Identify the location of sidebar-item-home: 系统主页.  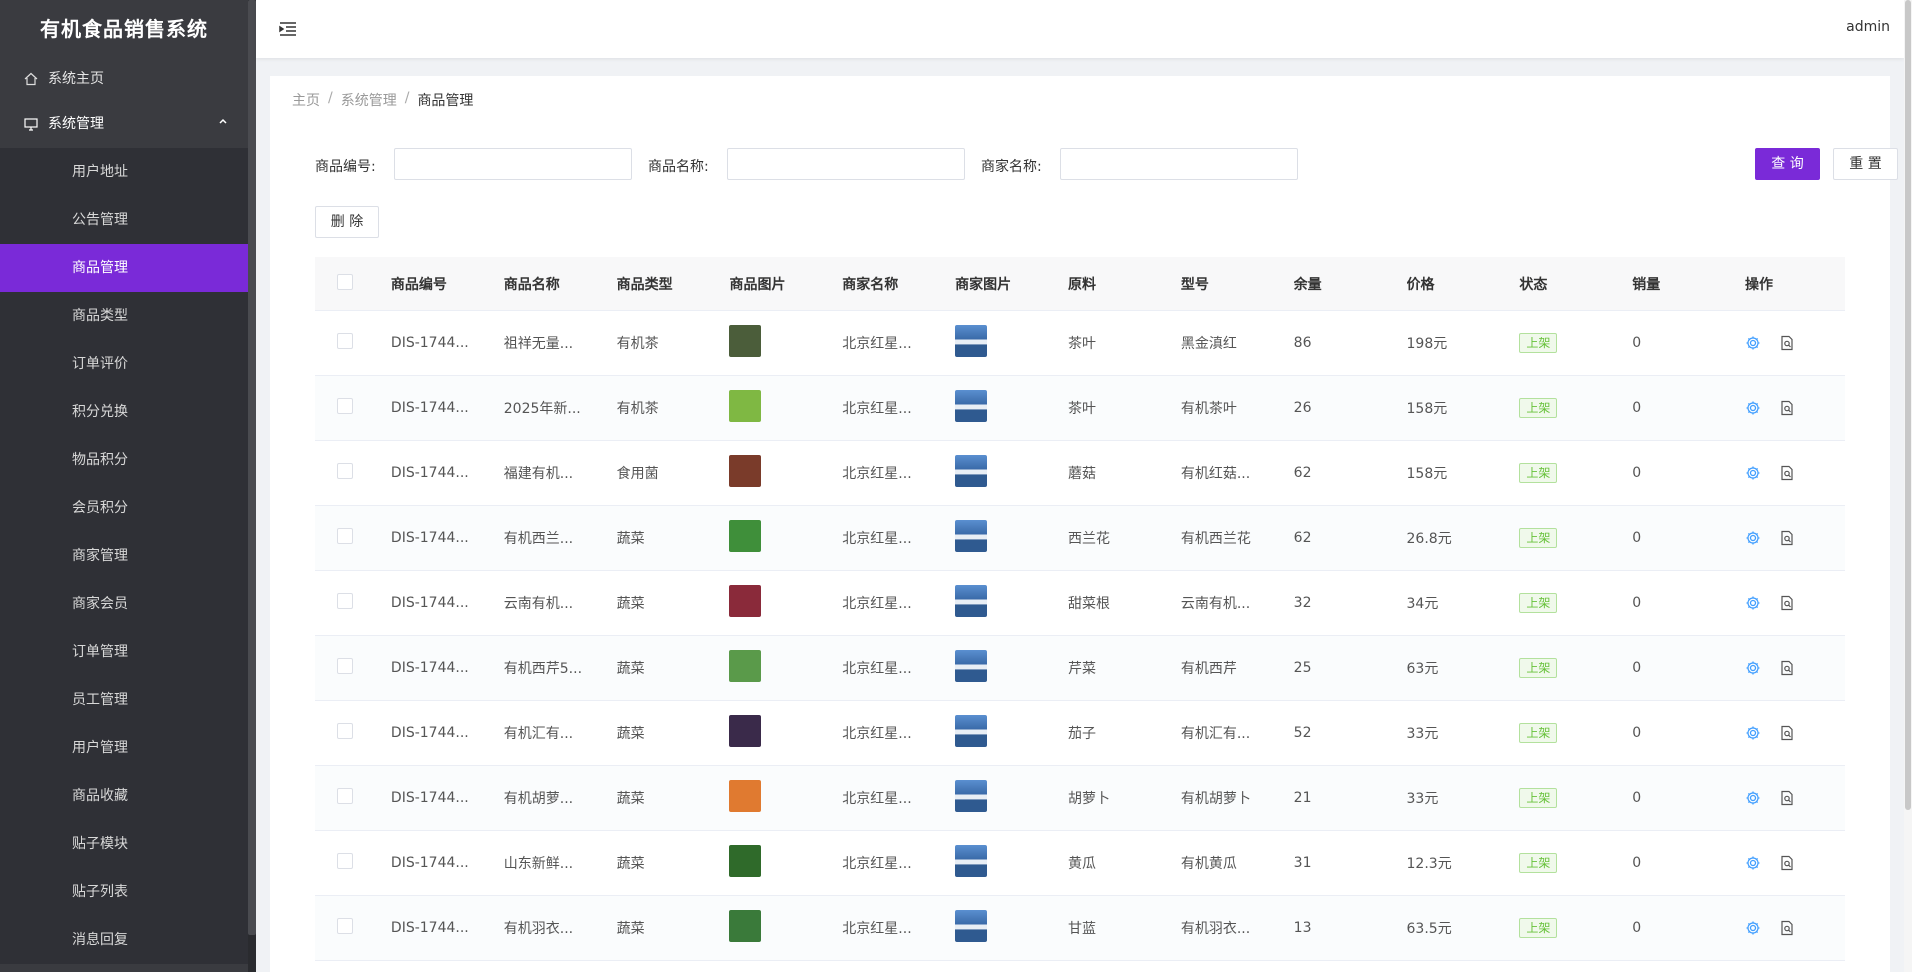
(124, 79).